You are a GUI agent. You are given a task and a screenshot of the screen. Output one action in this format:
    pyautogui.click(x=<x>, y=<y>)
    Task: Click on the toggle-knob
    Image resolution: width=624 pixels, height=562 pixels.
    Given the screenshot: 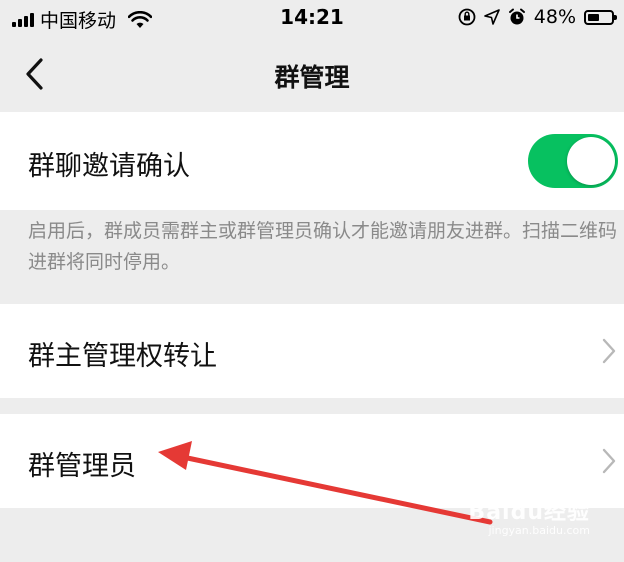 What is the action you would take?
    pyautogui.click(x=591, y=161)
    